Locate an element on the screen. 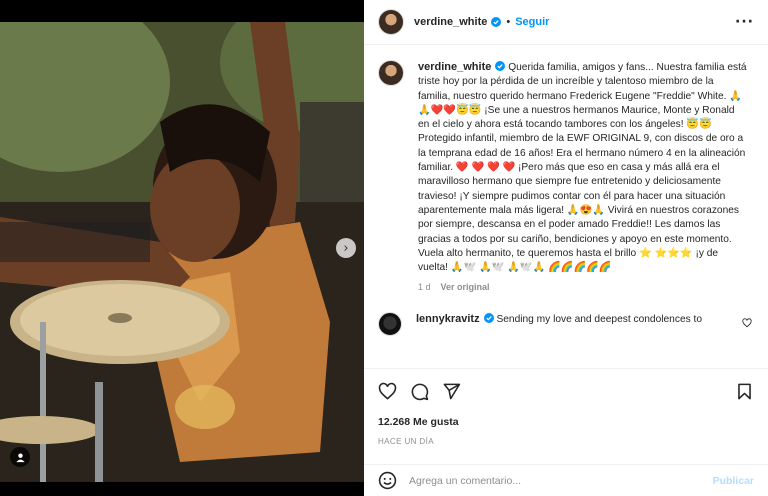  publish-comment-button: Publicar is located at coordinates (733, 481).